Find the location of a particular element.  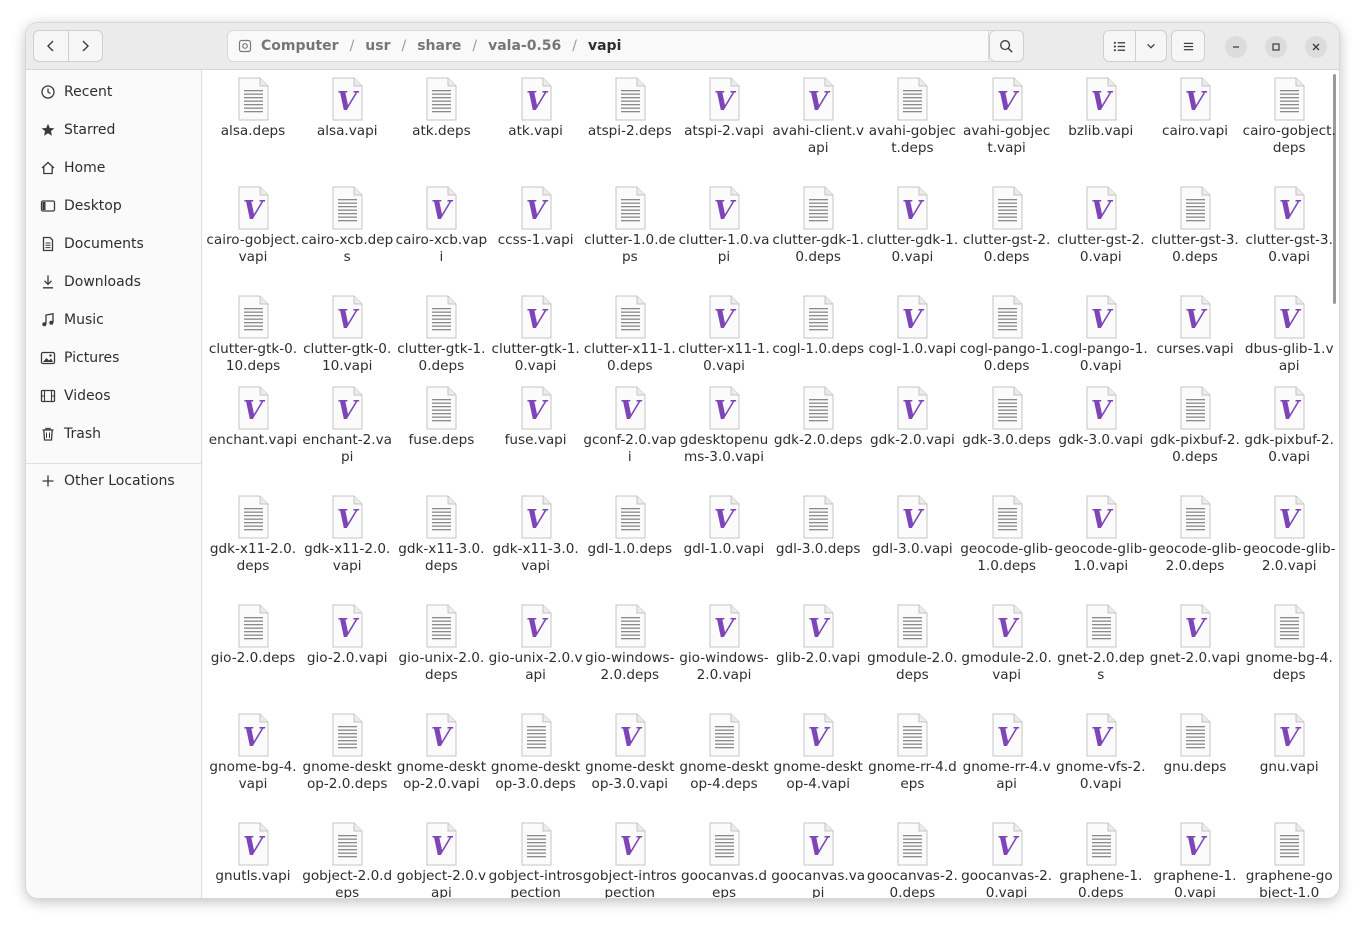

file-item: Vgio-2.0.vapi is located at coordinates (347, 635).